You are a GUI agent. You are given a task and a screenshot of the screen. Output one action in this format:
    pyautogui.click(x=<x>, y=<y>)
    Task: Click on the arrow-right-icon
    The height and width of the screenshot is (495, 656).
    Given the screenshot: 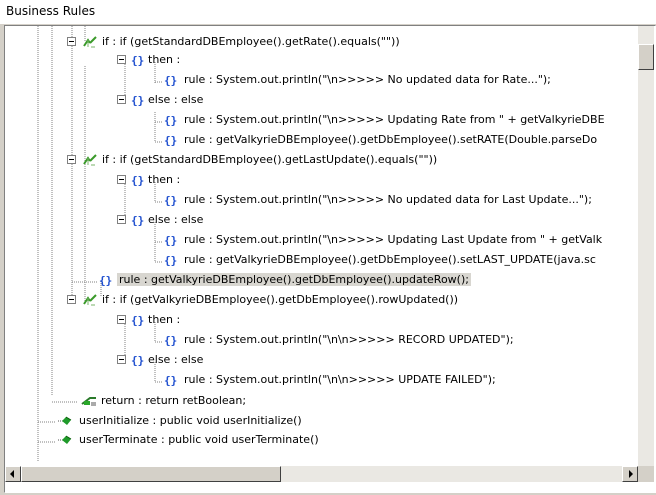 What is the action you would take?
    pyautogui.click(x=631, y=474)
    